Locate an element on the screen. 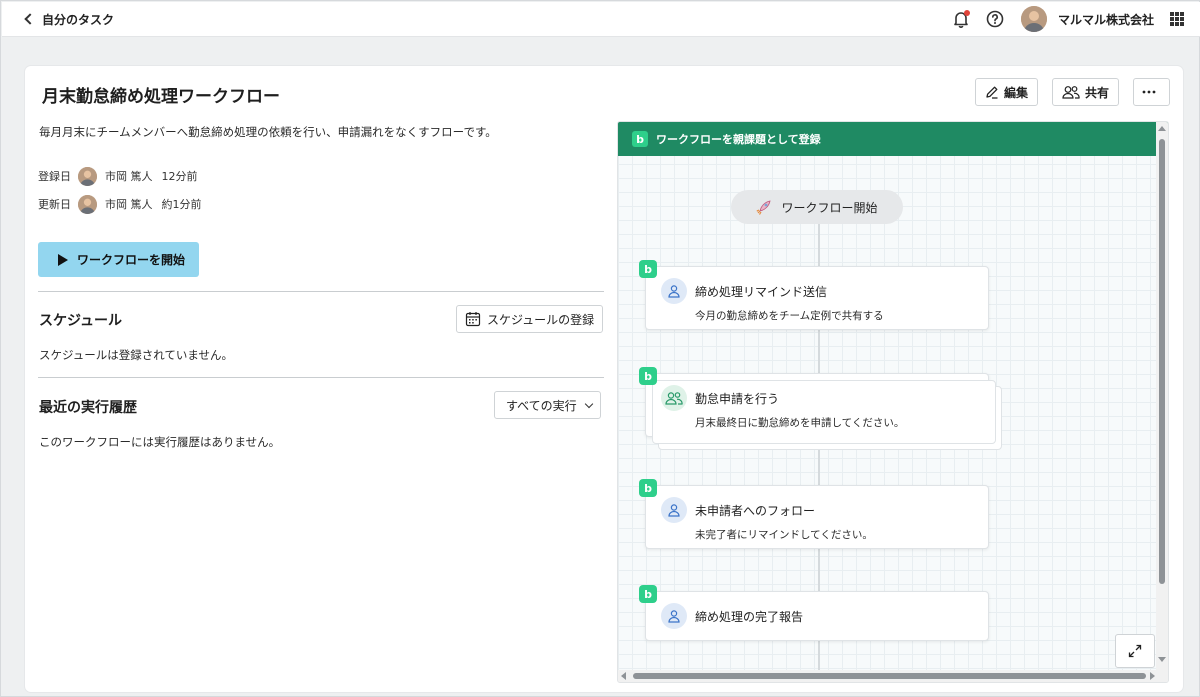 The width and height of the screenshot is (1200, 697). register-schedule-button: スケジュールの登録 is located at coordinates (530, 319).